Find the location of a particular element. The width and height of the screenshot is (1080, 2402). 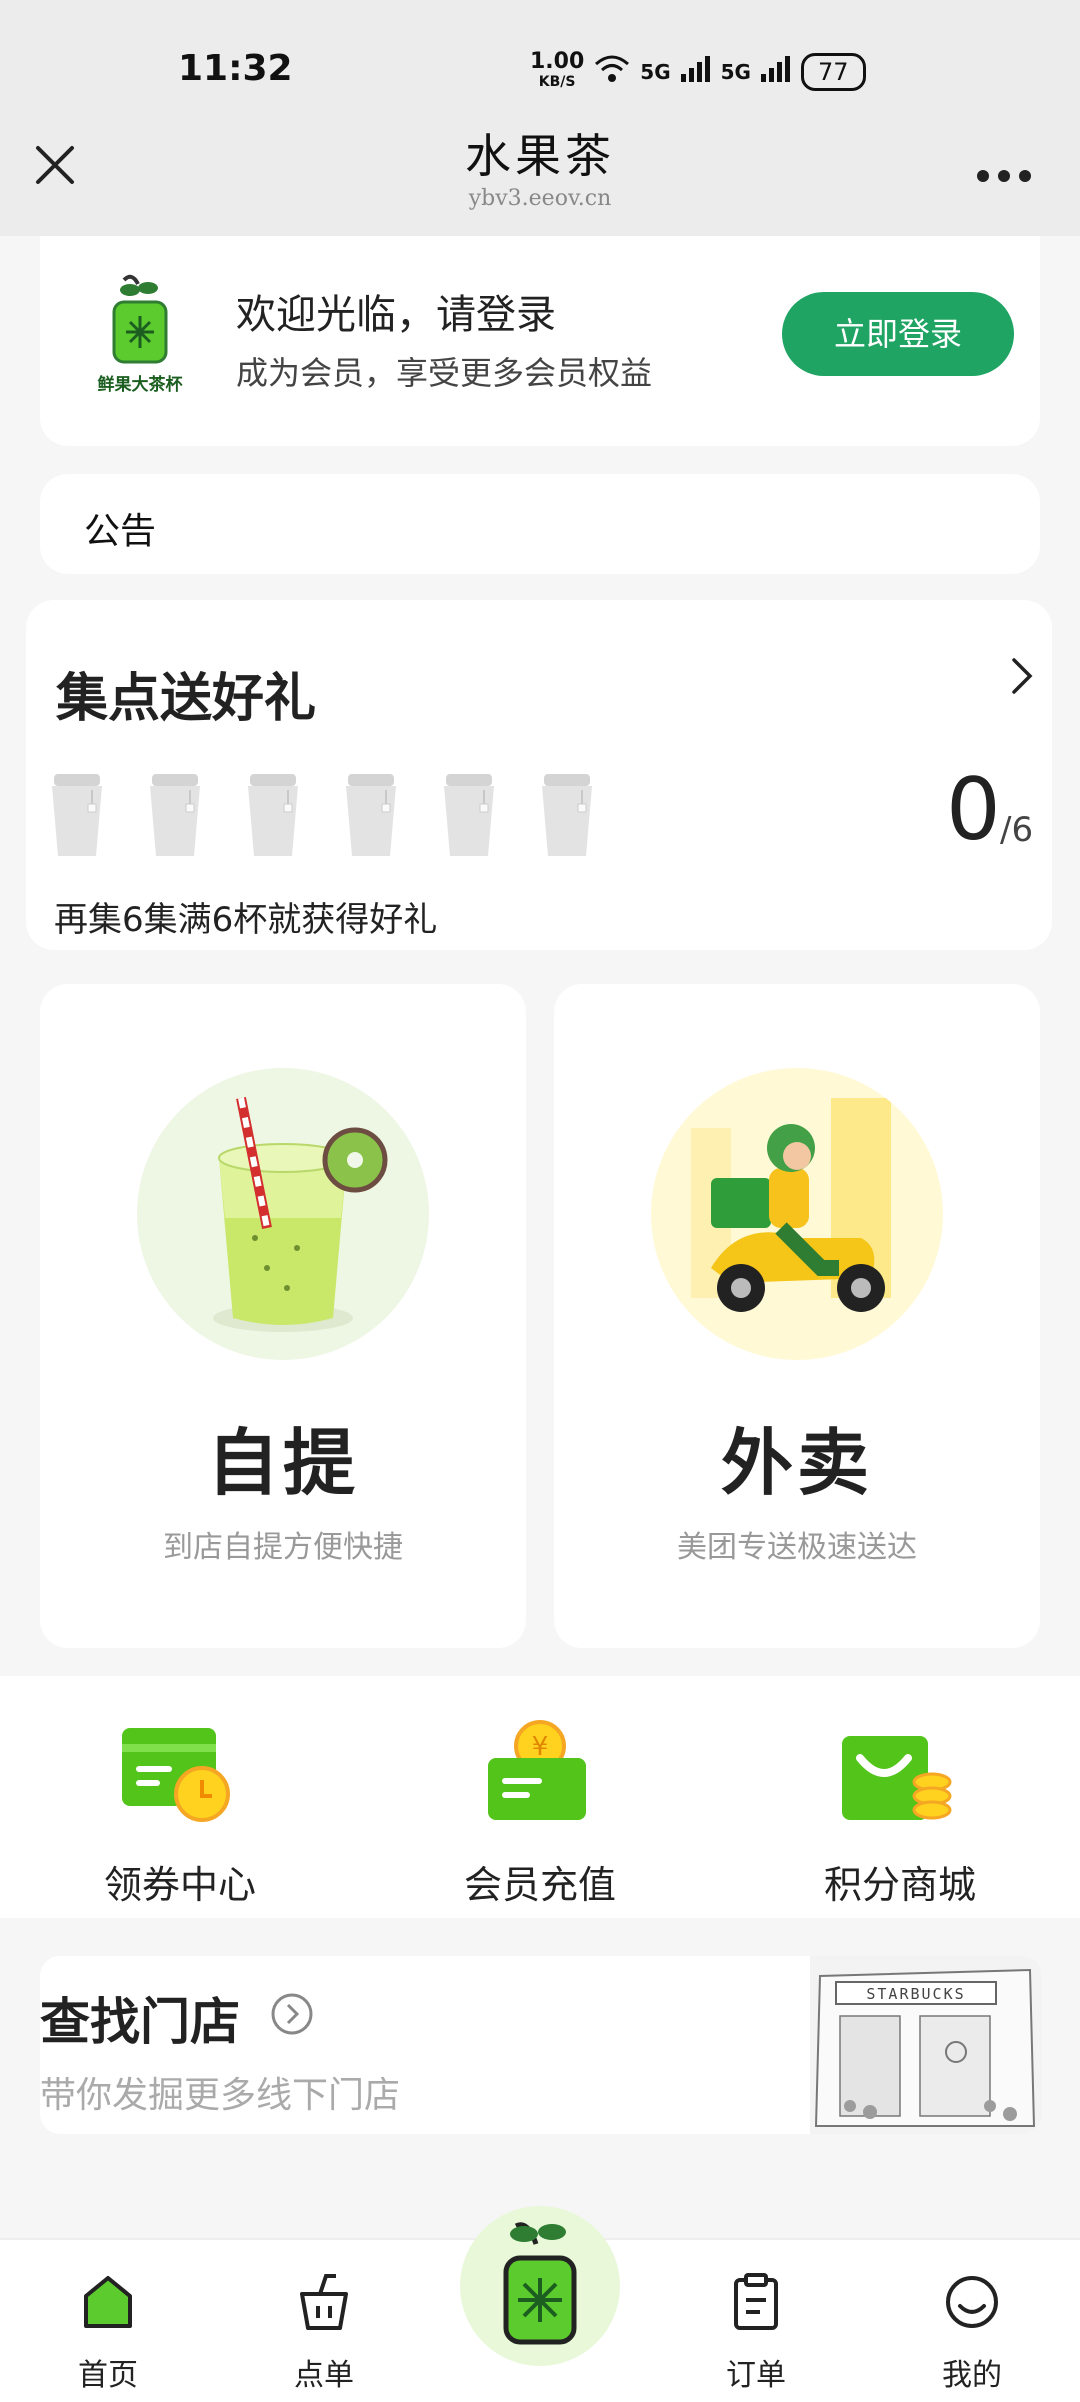

page-title: 水果茶 is located at coordinates (540, 156).